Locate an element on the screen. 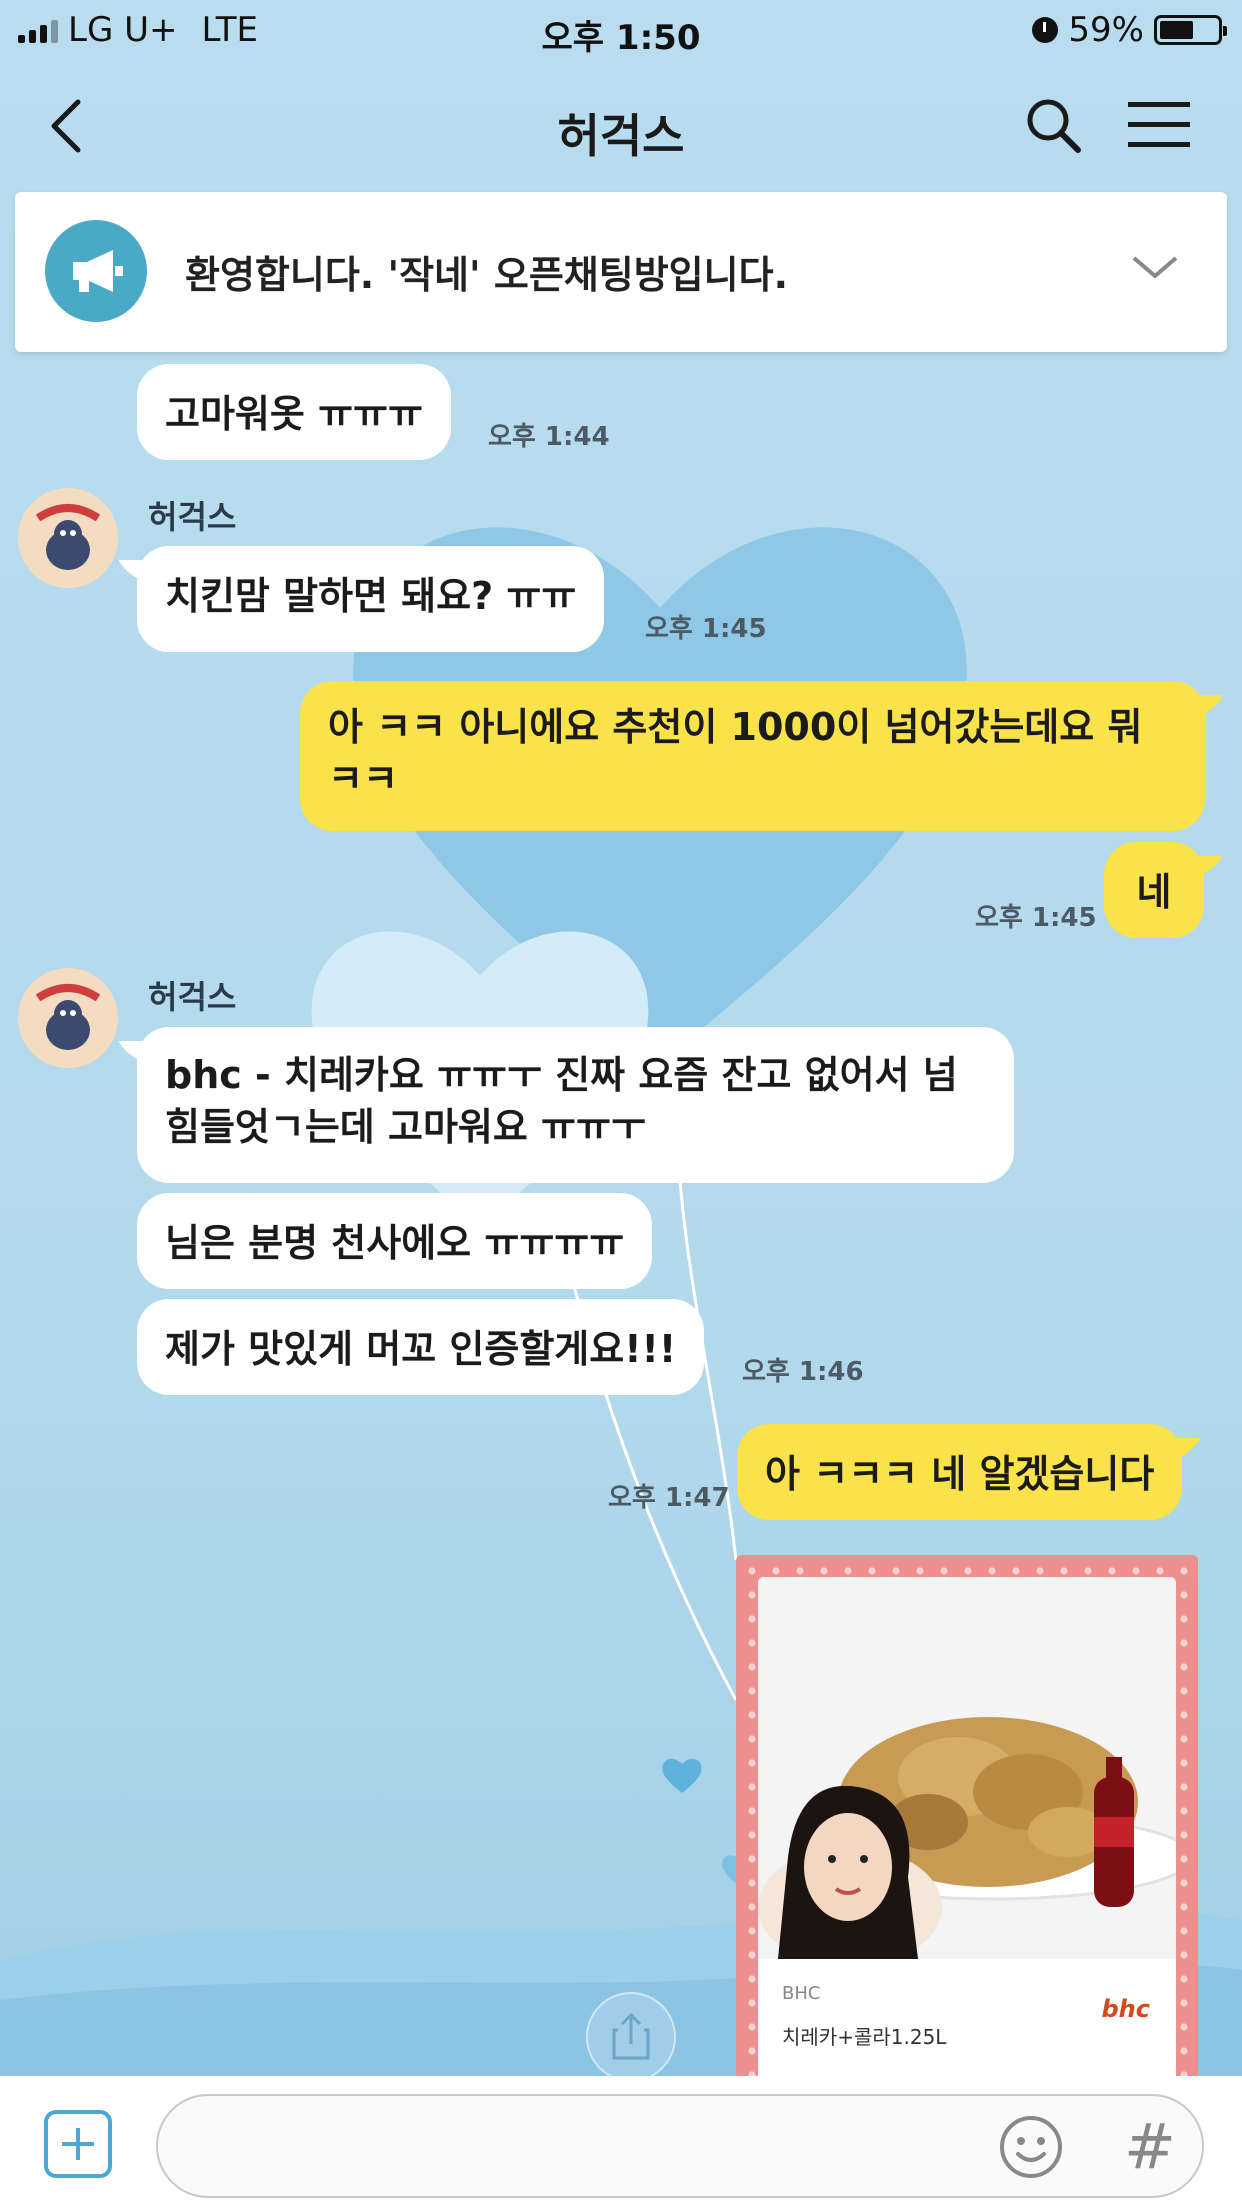 This screenshot has height=2208, width=1242. message-time: 오후 1:47 is located at coordinates (669, 1498).